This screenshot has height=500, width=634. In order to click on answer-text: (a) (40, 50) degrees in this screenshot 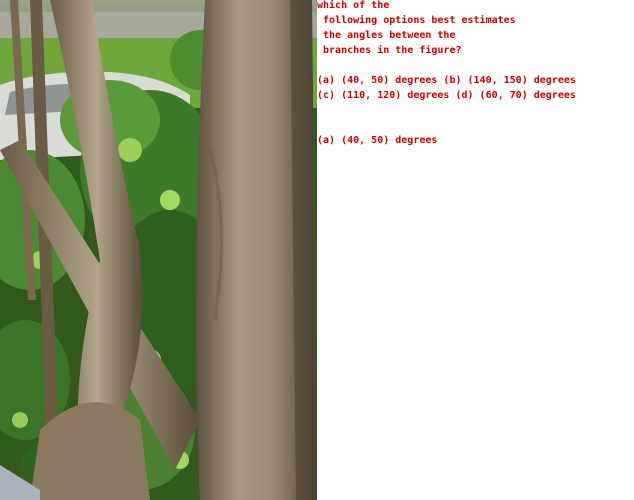, I will do `click(377, 140)`.